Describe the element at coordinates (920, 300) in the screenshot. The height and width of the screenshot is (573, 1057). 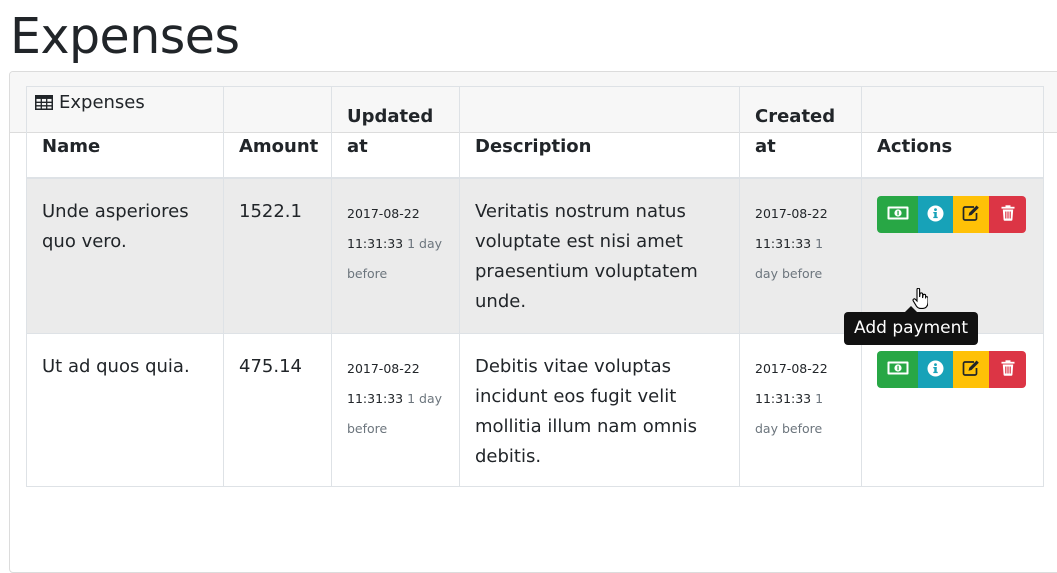
I see `hand-pointer-cursor-icon` at that location.